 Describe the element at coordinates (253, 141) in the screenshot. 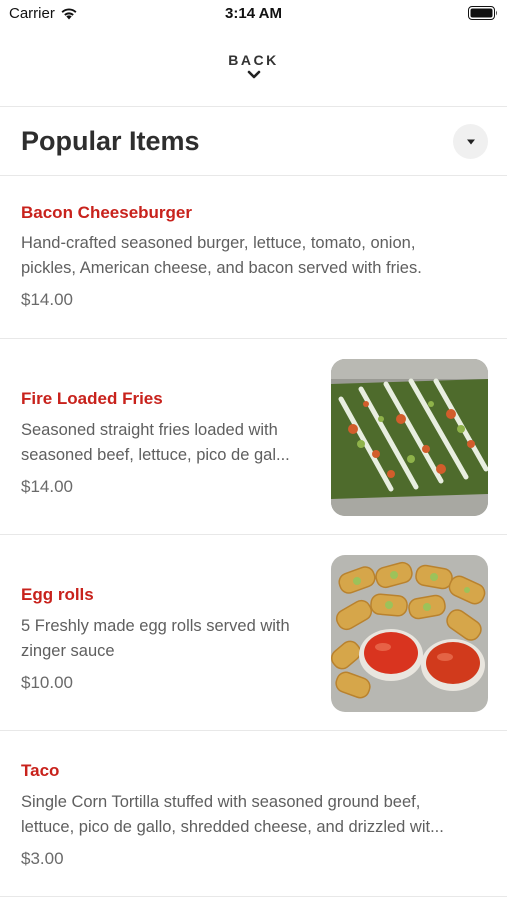

I see `section-header: Popular Items` at that location.